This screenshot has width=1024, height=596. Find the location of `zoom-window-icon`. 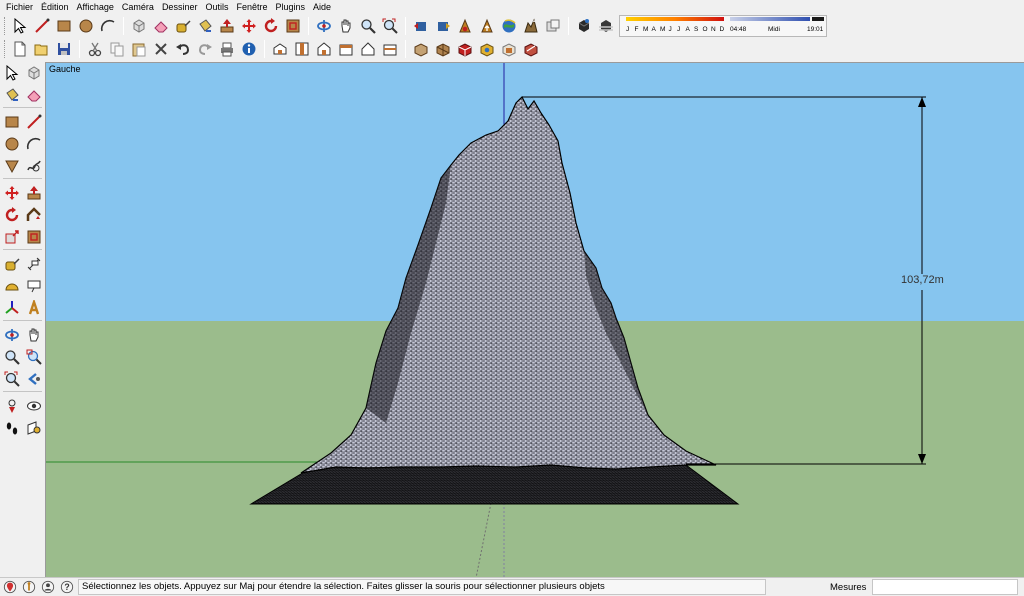

zoom-window-icon is located at coordinates (34, 357).